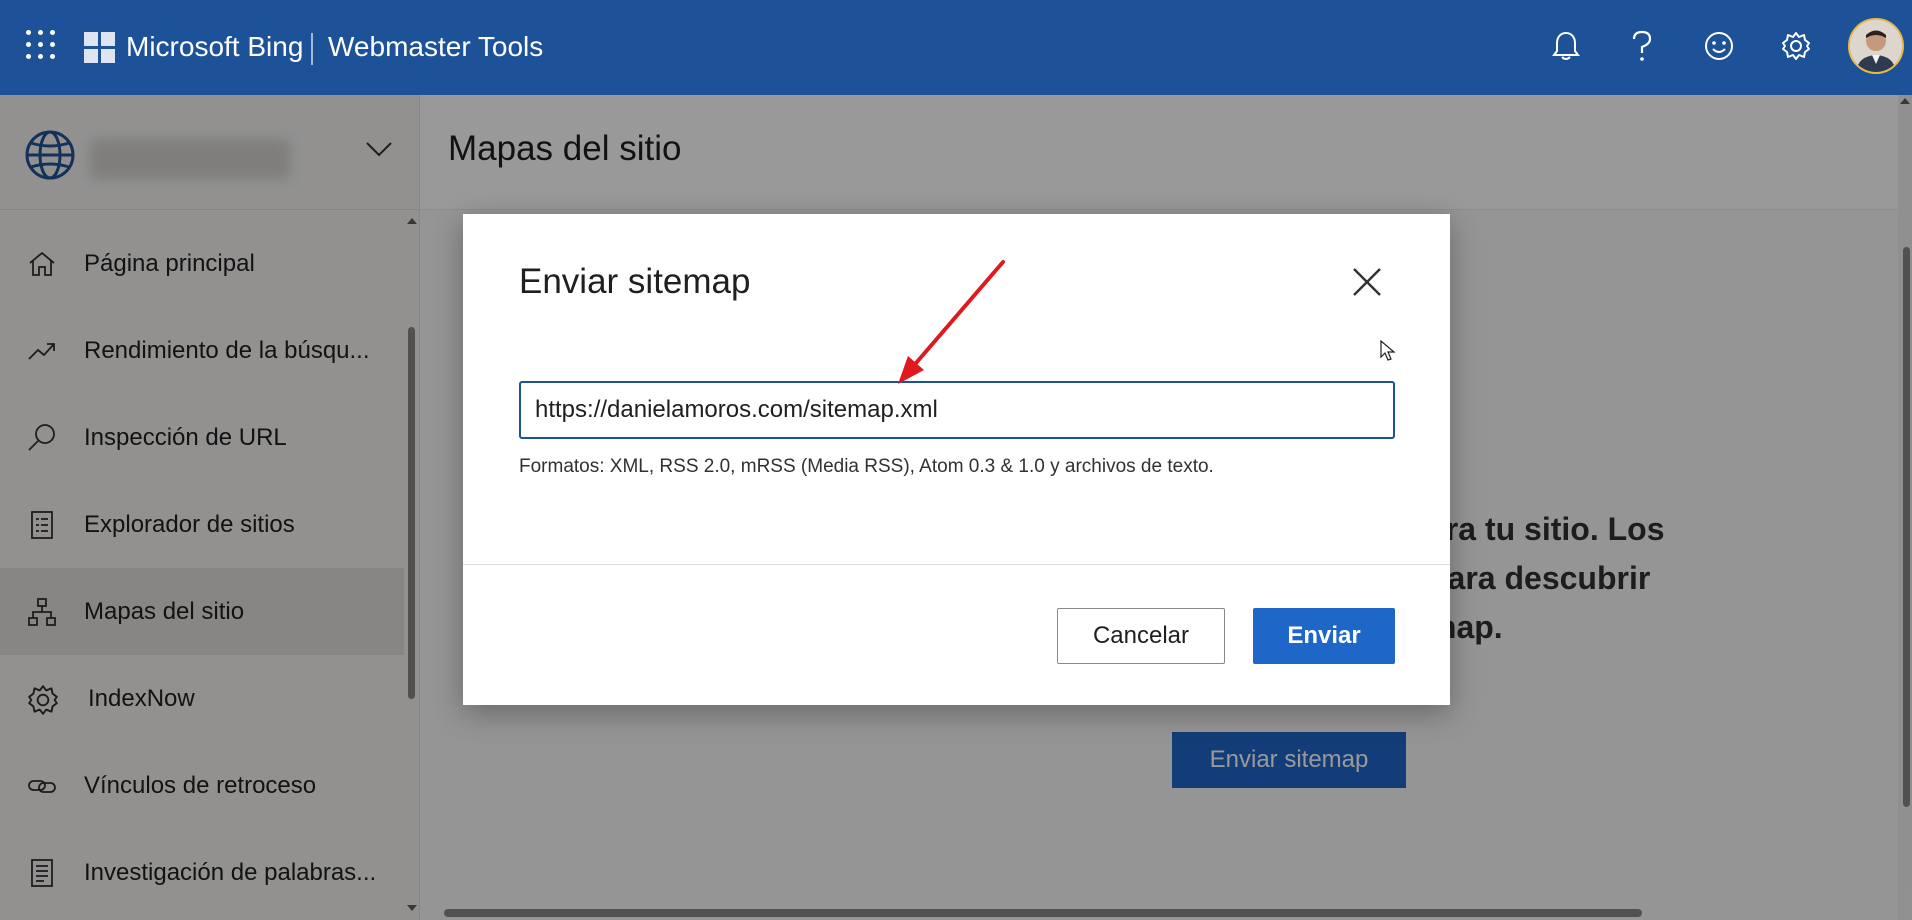  What do you see at coordinates (1324, 636) in the screenshot?
I see `send-button: Enviar` at bounding box center [1324, 636].